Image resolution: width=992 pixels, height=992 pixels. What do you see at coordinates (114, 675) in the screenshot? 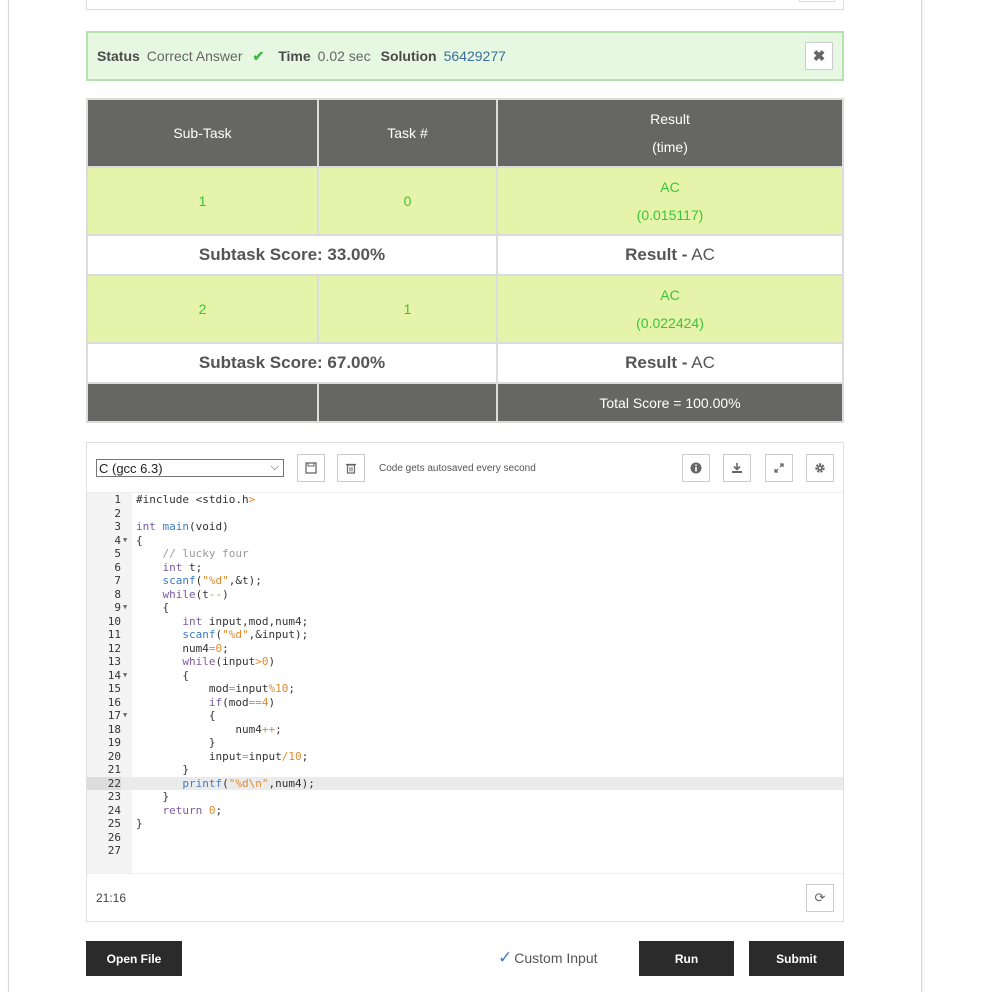
I see `line-number: 14` at bounding box center [114, 675].